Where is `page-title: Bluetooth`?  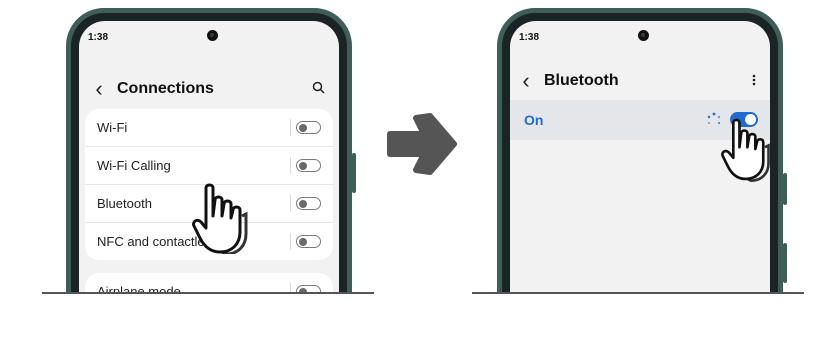 page-title: Bluetooth is located at coordinates (581, 80).